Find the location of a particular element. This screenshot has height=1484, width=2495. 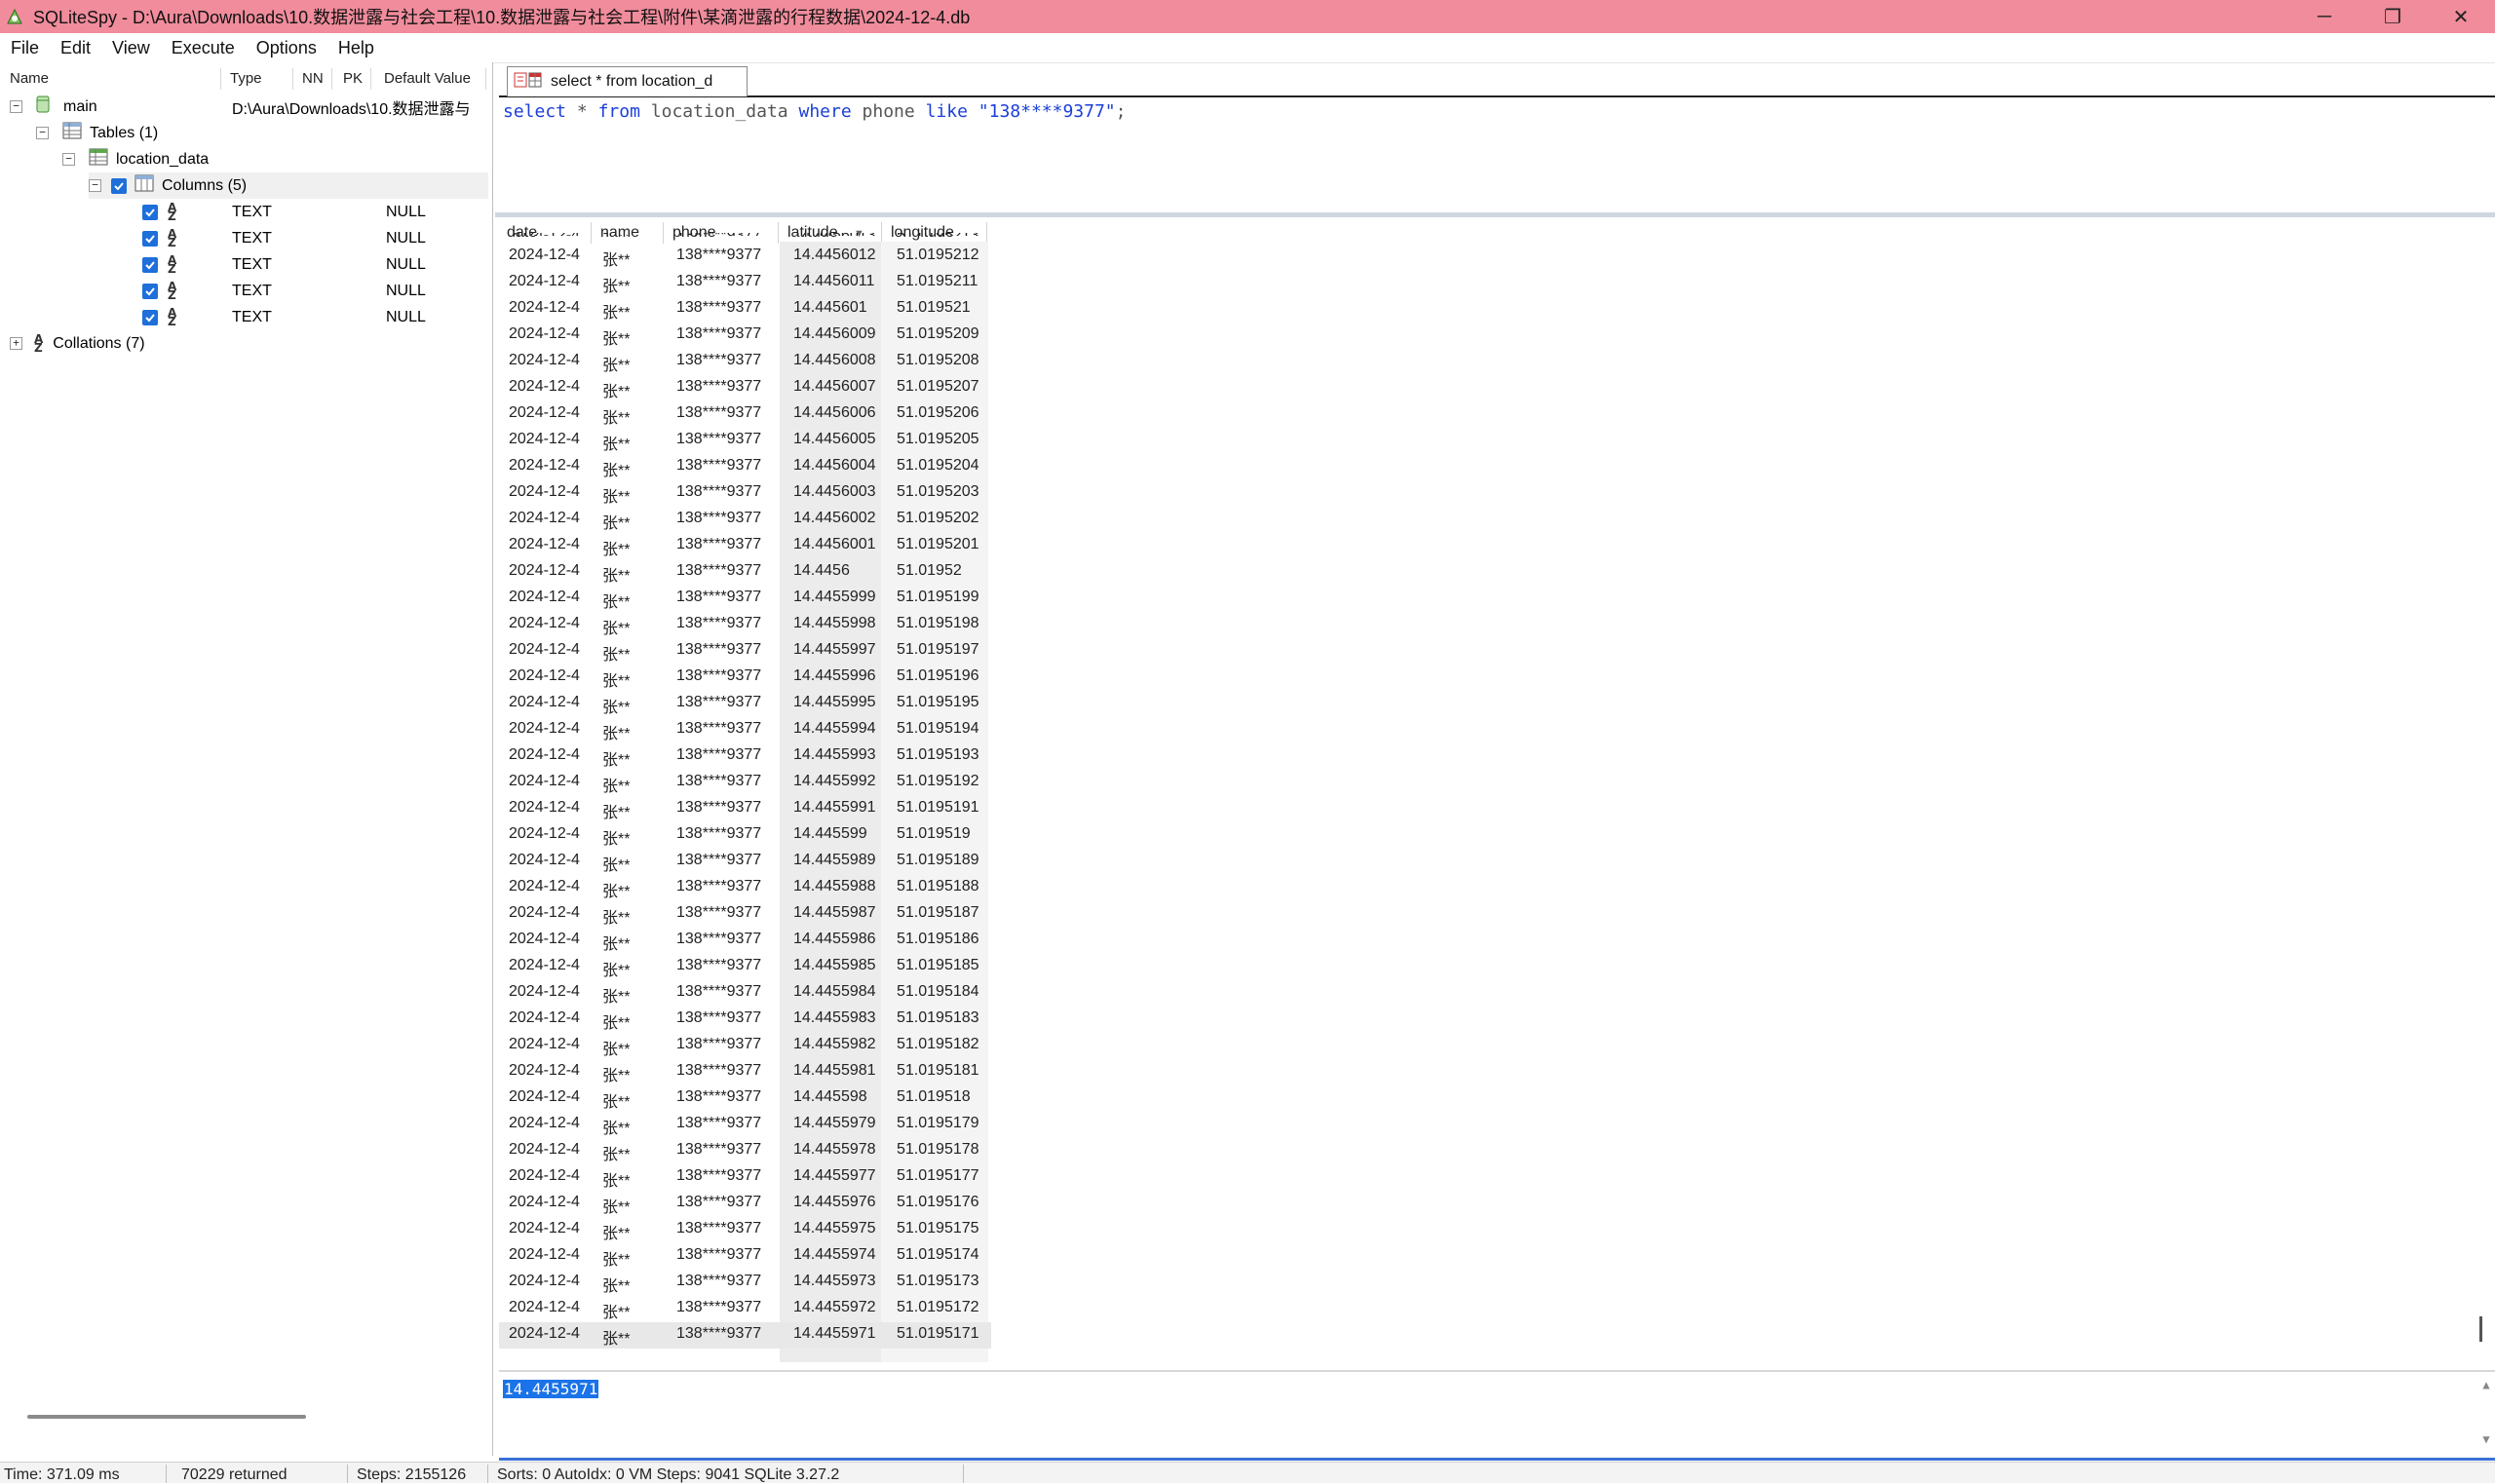

cell-latitude: 14.4455973 is located at coordinates (834, 1281).